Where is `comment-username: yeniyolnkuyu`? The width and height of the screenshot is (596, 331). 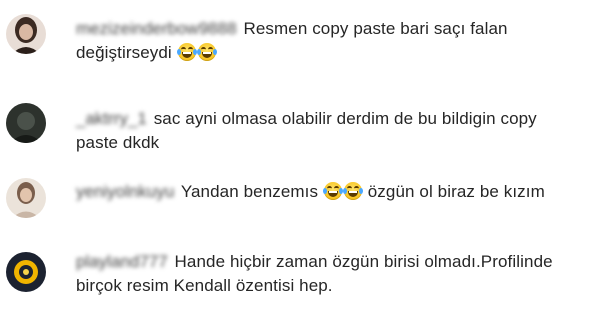
comment-username: yeniyolnkuyu is located at coordinates (125, 192).